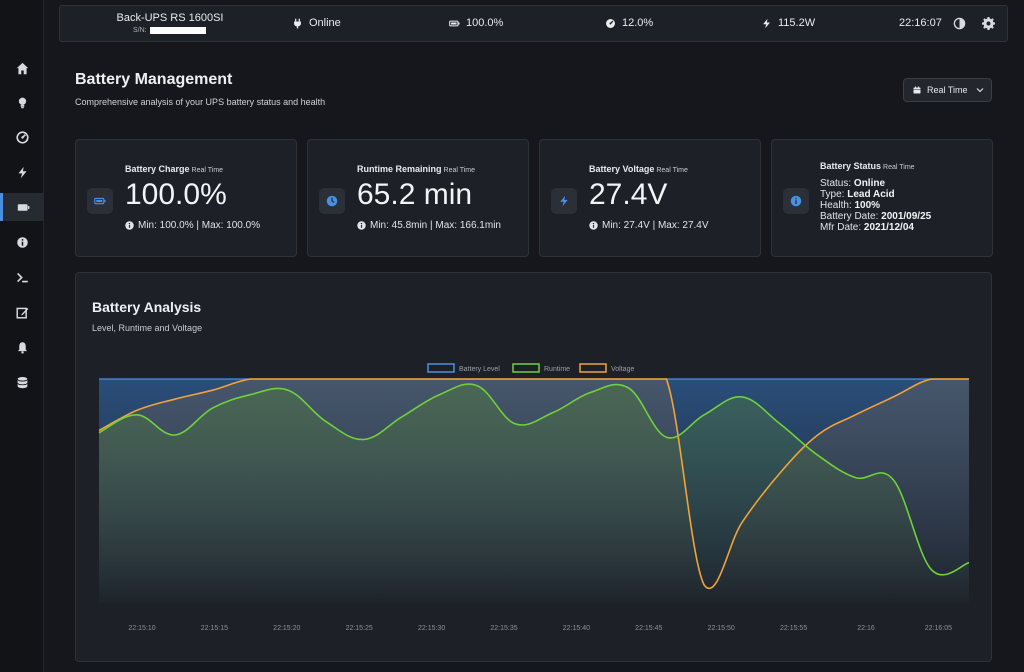 This screenshot has height=672, width=1024. I want to click on bell-icon, so click(22, 347).